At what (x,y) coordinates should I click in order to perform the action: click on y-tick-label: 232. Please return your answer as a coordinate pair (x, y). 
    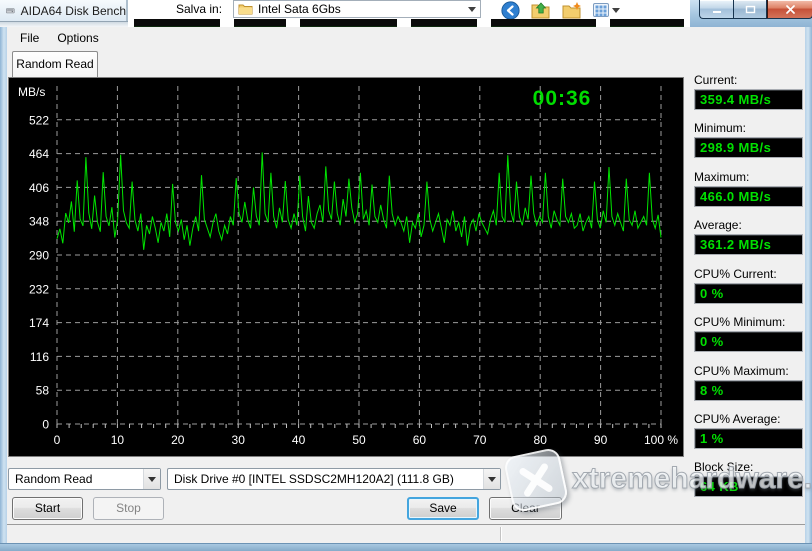
    Looking at the image, I should click on (39, 289).